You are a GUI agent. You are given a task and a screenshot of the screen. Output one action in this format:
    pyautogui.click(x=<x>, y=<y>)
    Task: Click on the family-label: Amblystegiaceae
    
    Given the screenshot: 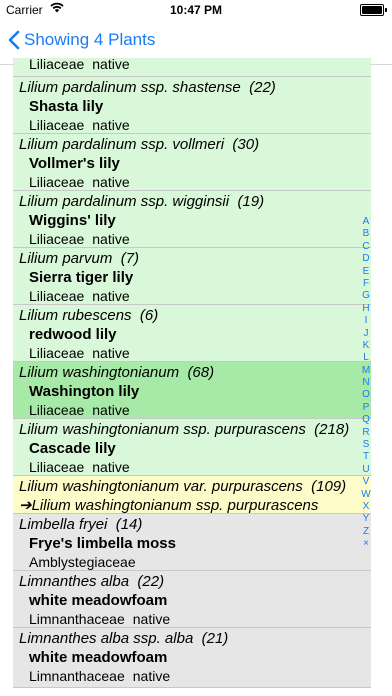 What is the action you would take?
    pyautogui.click(x=82, y=562)
    